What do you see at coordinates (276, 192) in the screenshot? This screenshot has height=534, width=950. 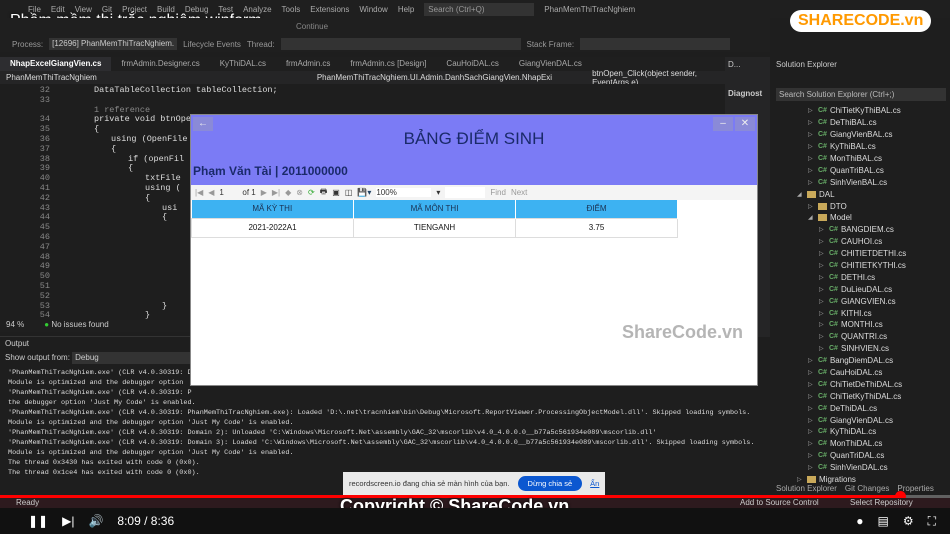 I see `last-page-icon: ▶|` at bounding box center [276, 192].